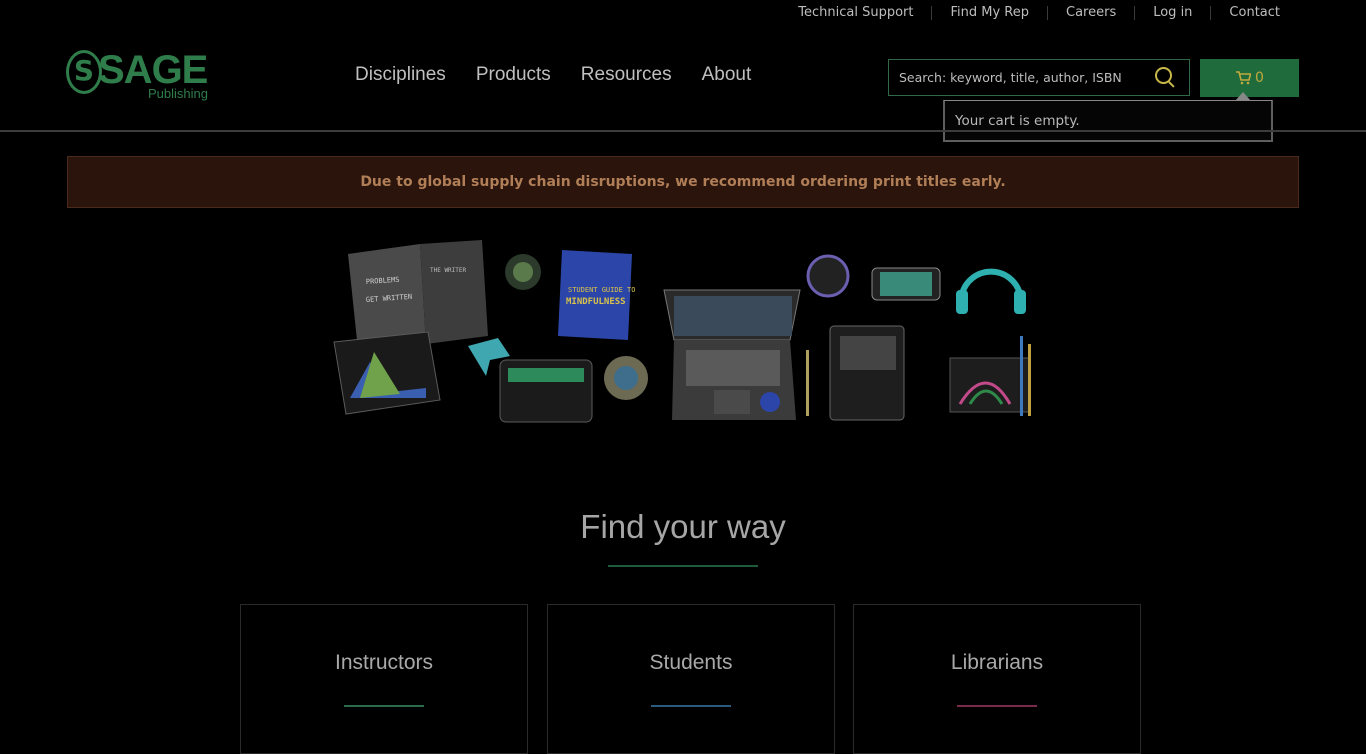  I want to click on laptop-illustration, so click(732, 354).